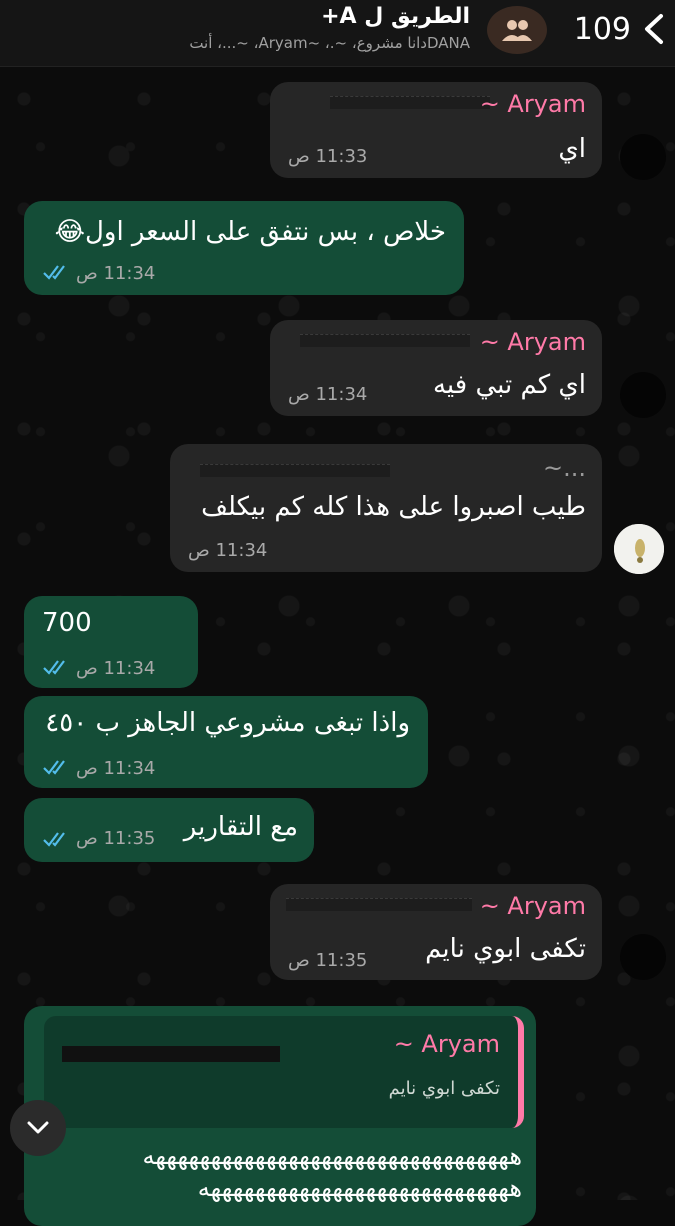  I want to click on message-text: 700, so click(67, 623).